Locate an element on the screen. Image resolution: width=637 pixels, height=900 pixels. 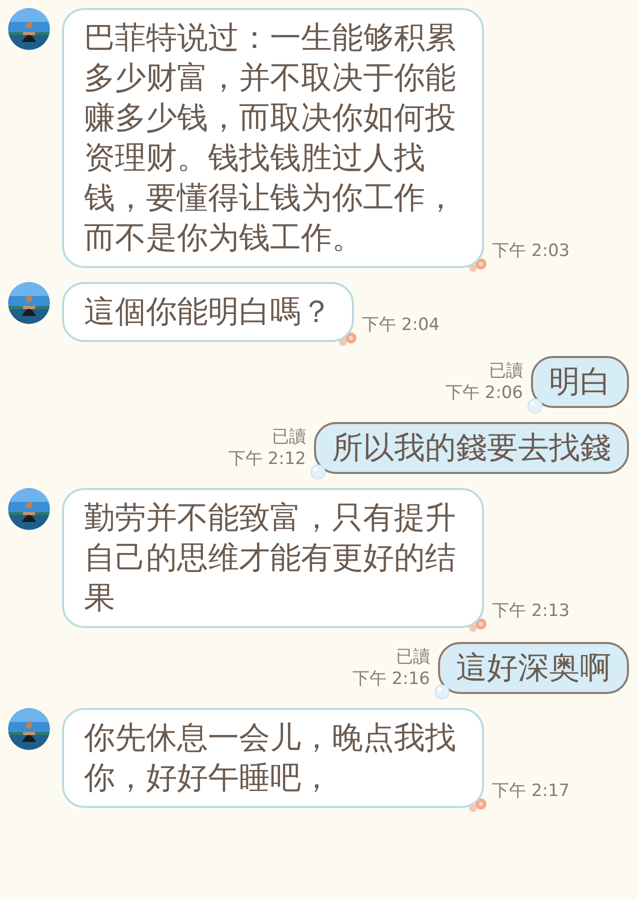
message-text: 勤劳并不能致富，只有提升自己的思维才能有更好的结果 is located at coordinates (270, 558).